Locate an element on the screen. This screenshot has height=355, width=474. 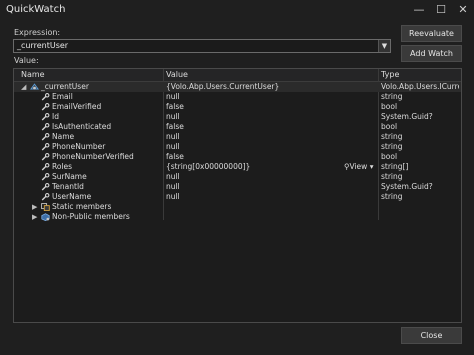
grid-row: Id null System.Guid? is located at coordinates (237, 117).